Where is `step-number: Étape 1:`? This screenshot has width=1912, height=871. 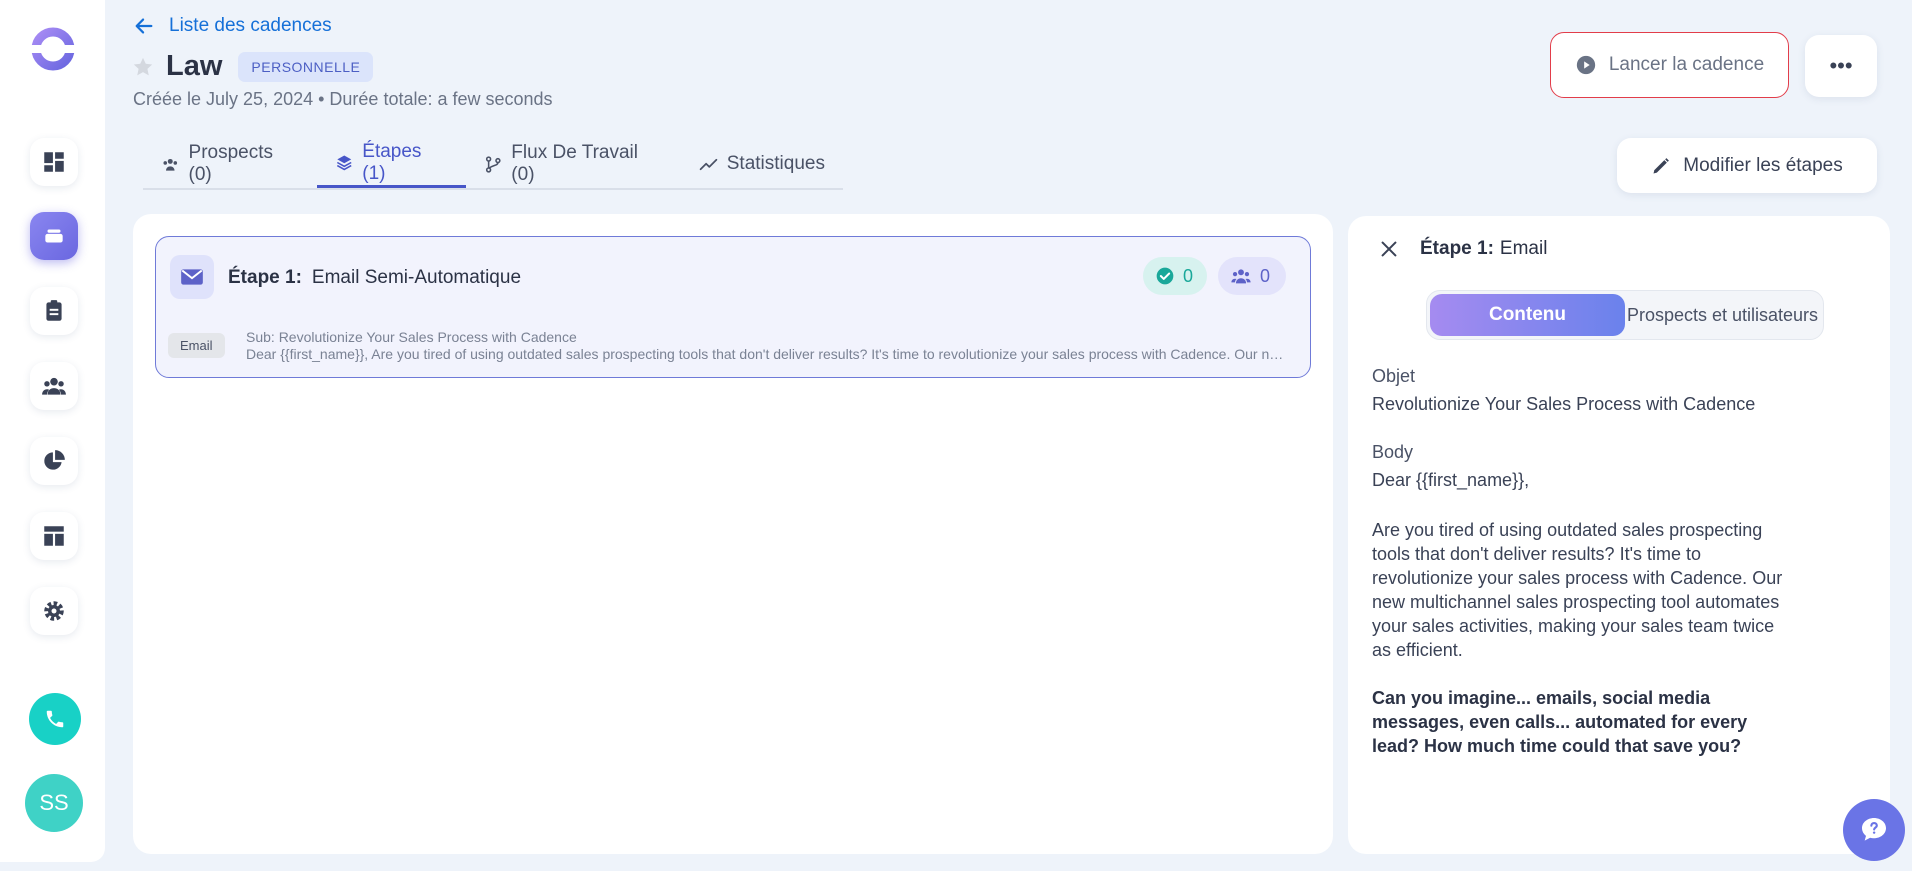
step-number: Étape 1: is located at coordinates (265, 277).